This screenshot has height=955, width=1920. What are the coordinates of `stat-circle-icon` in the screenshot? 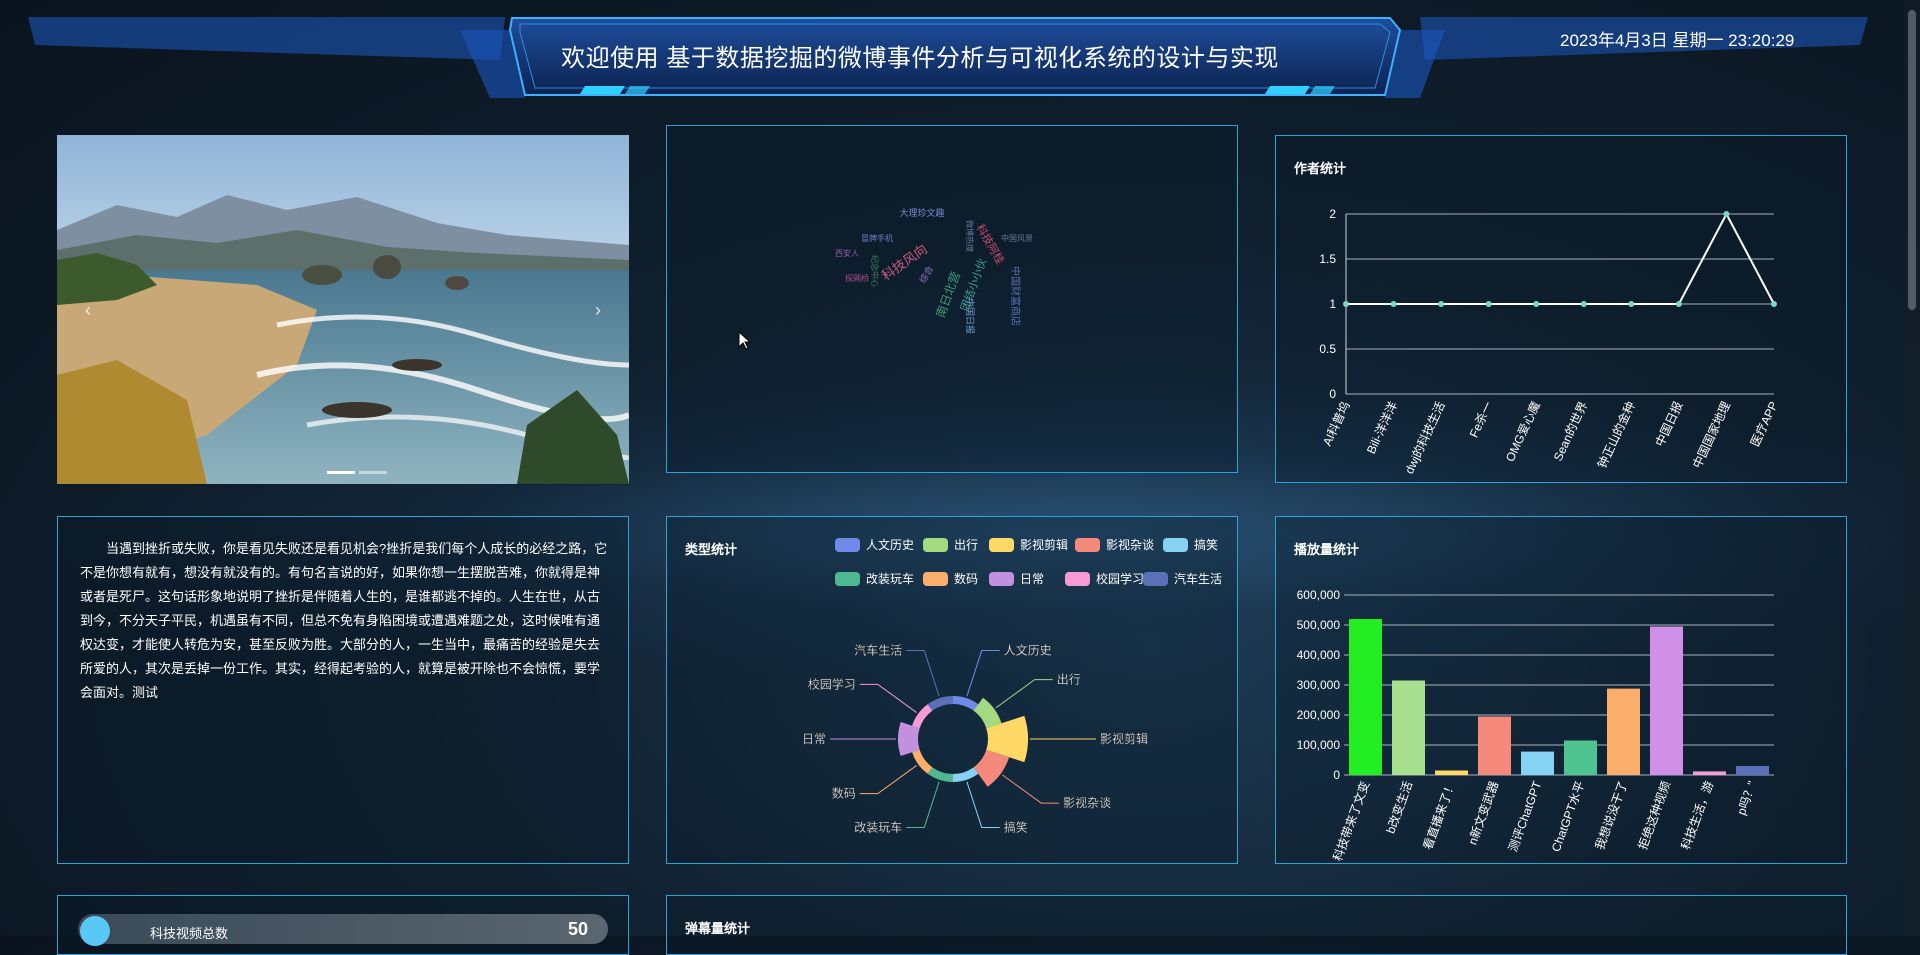 It's located at (95, 931).